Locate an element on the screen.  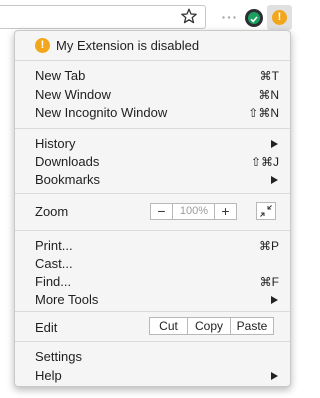
zoom-controls: − 100% + is located at coordinates (193, 211).